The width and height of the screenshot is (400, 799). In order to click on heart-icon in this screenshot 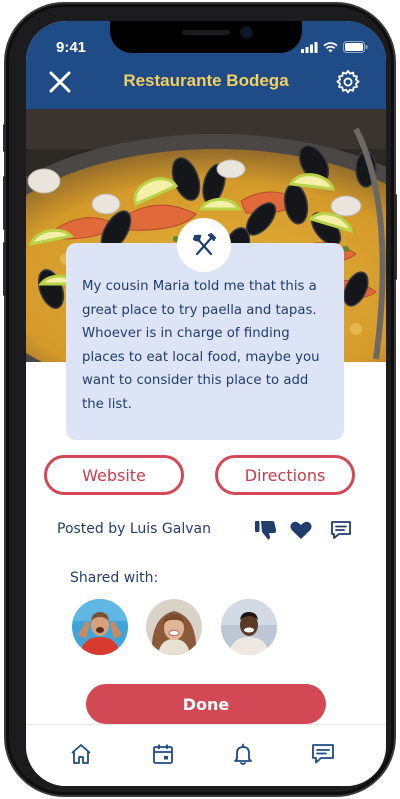, I will do `click(301, 530)`.